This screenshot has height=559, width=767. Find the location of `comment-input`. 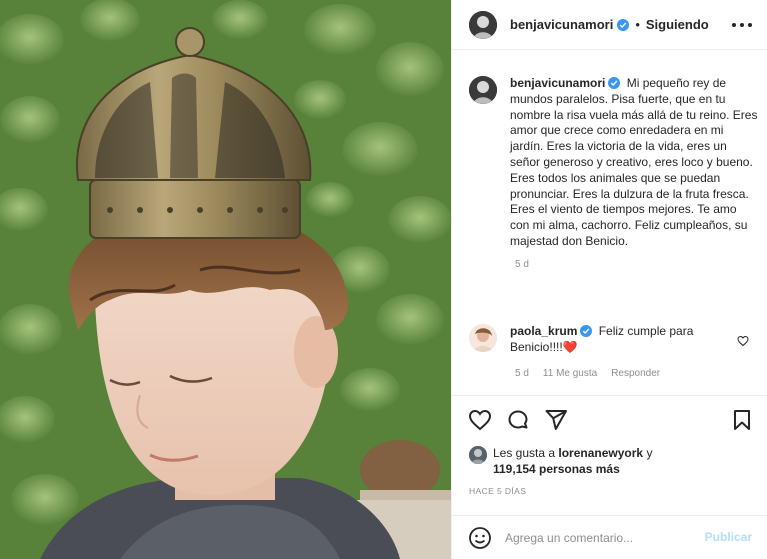

comment-input is located at coordinates (600, 537).